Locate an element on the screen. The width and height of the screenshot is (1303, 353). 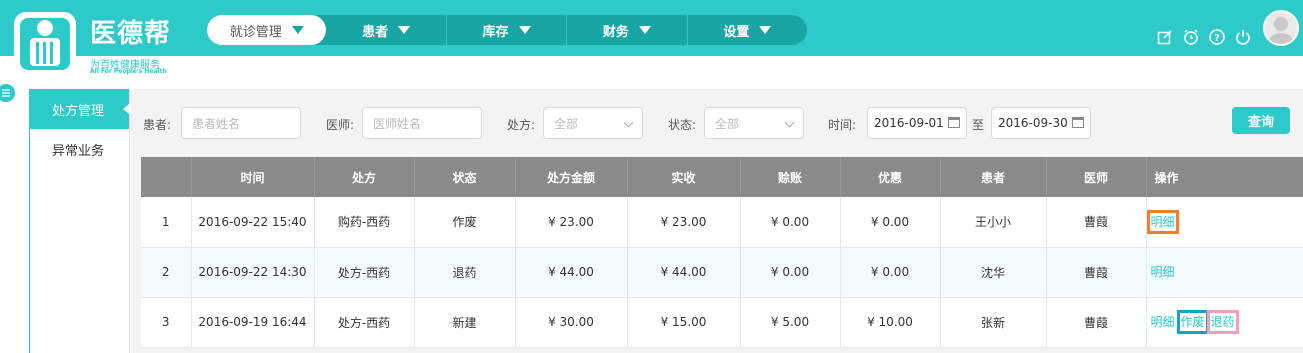
status-label: 状态: is located at coordinates (682, 125).